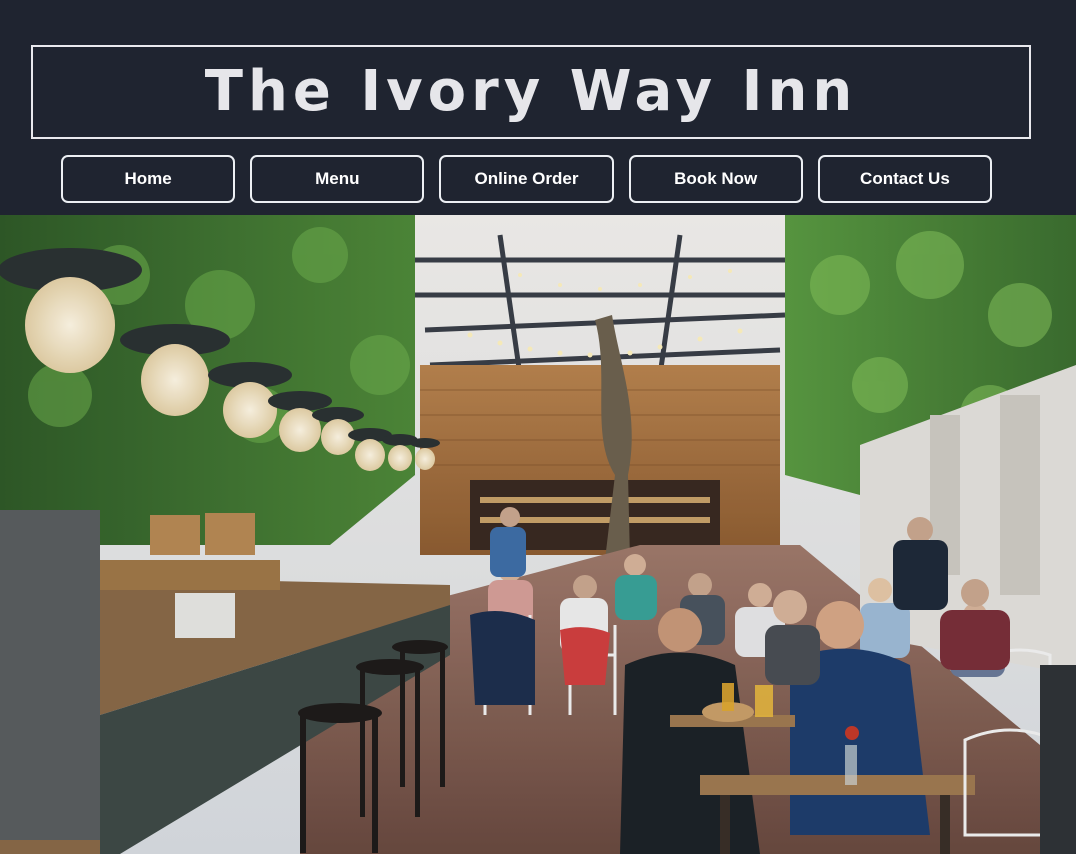  I want to click on nav-home-button: Home, so click(148, 179).